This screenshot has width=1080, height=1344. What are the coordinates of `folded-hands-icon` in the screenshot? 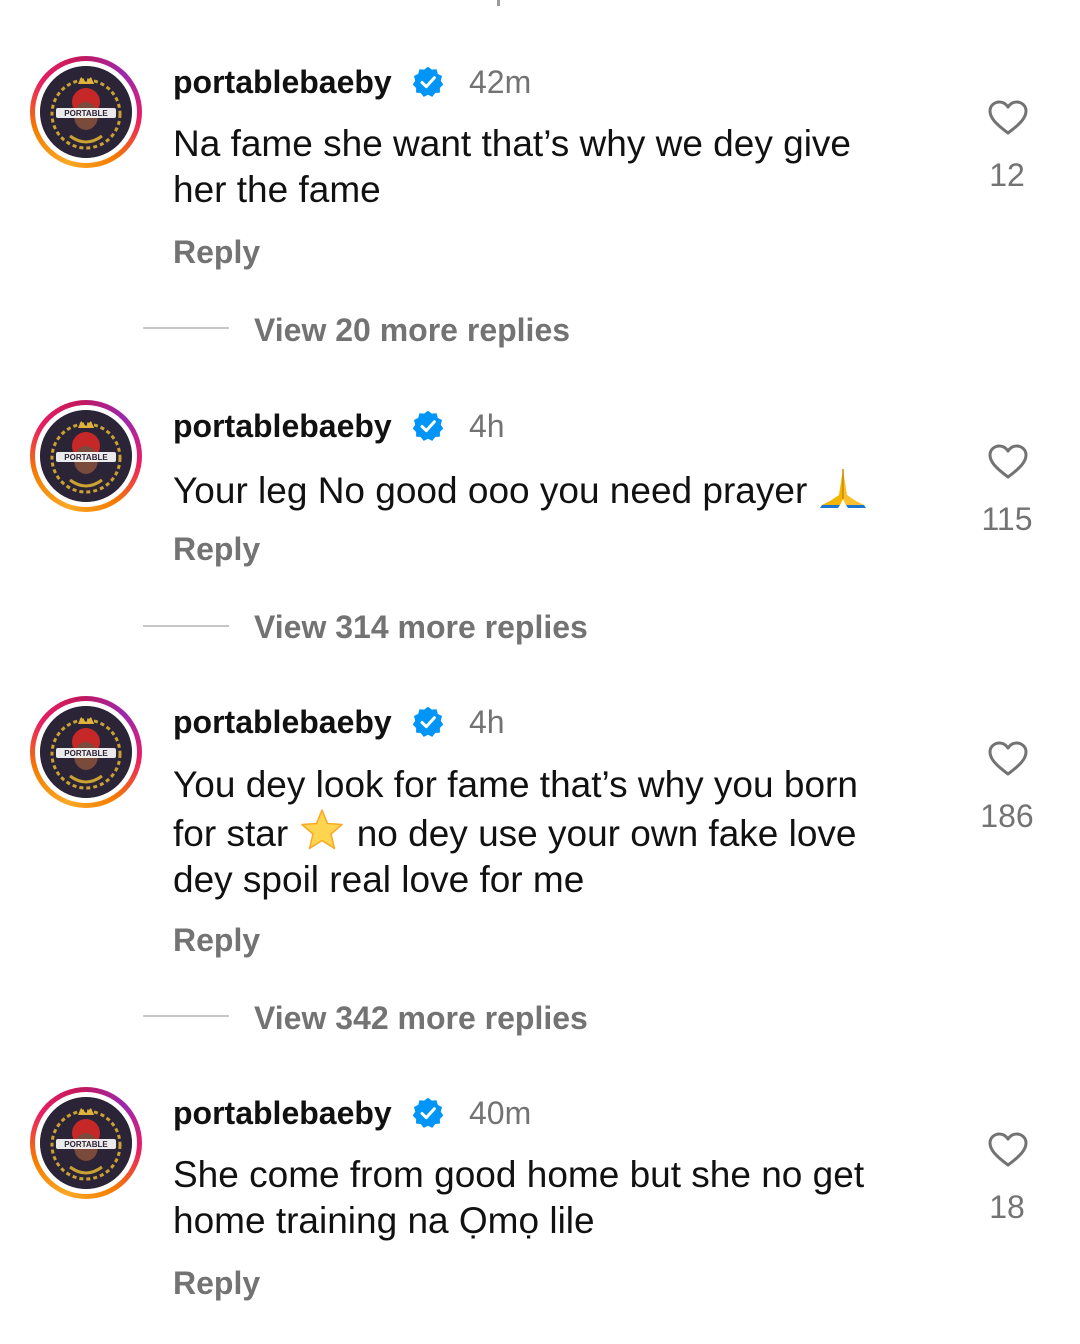 It's located at (842, 488).